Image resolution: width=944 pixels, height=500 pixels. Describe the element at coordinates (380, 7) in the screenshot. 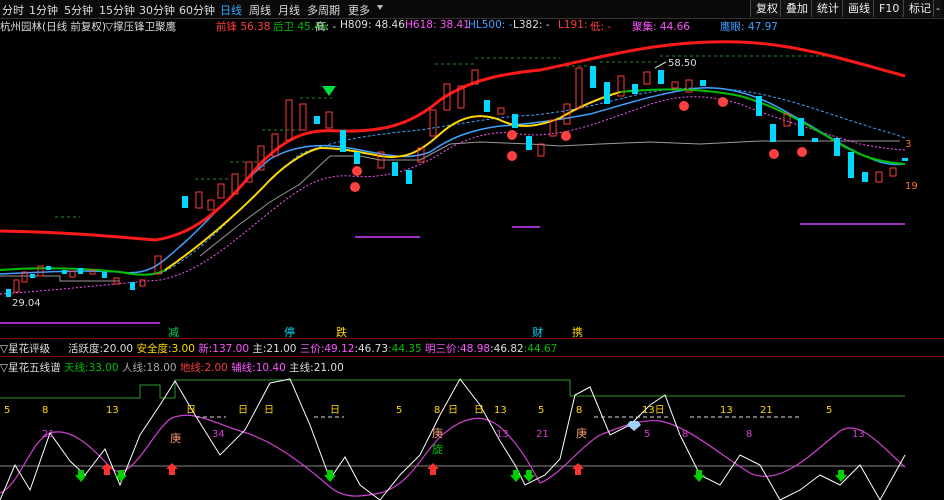

I see `more-dropdown-icon` at that location.